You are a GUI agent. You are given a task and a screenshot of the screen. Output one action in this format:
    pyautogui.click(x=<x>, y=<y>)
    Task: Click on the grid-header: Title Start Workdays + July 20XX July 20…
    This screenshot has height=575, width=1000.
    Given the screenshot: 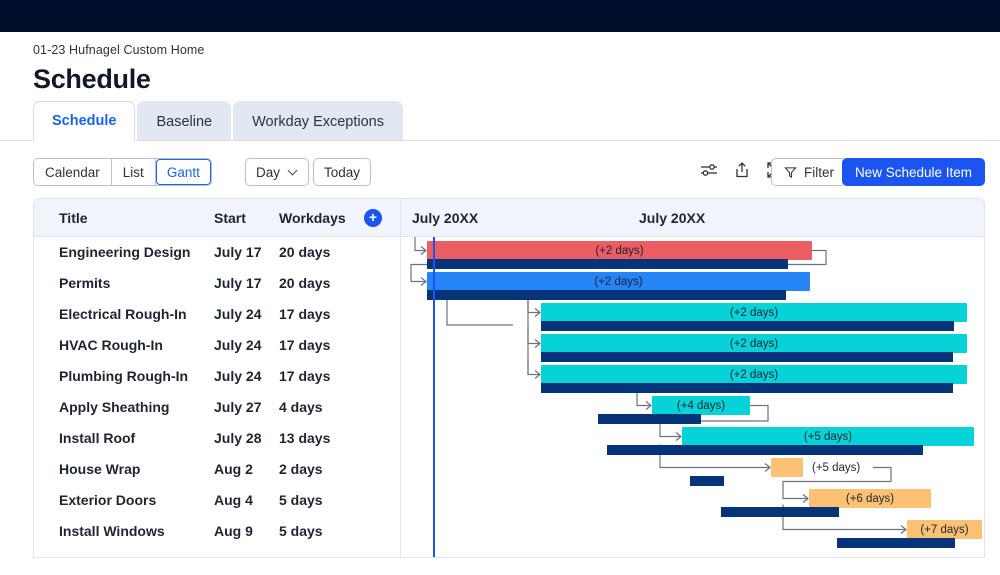 What is the action you would take?
    pyautogui.click(x=509, y=218)
    